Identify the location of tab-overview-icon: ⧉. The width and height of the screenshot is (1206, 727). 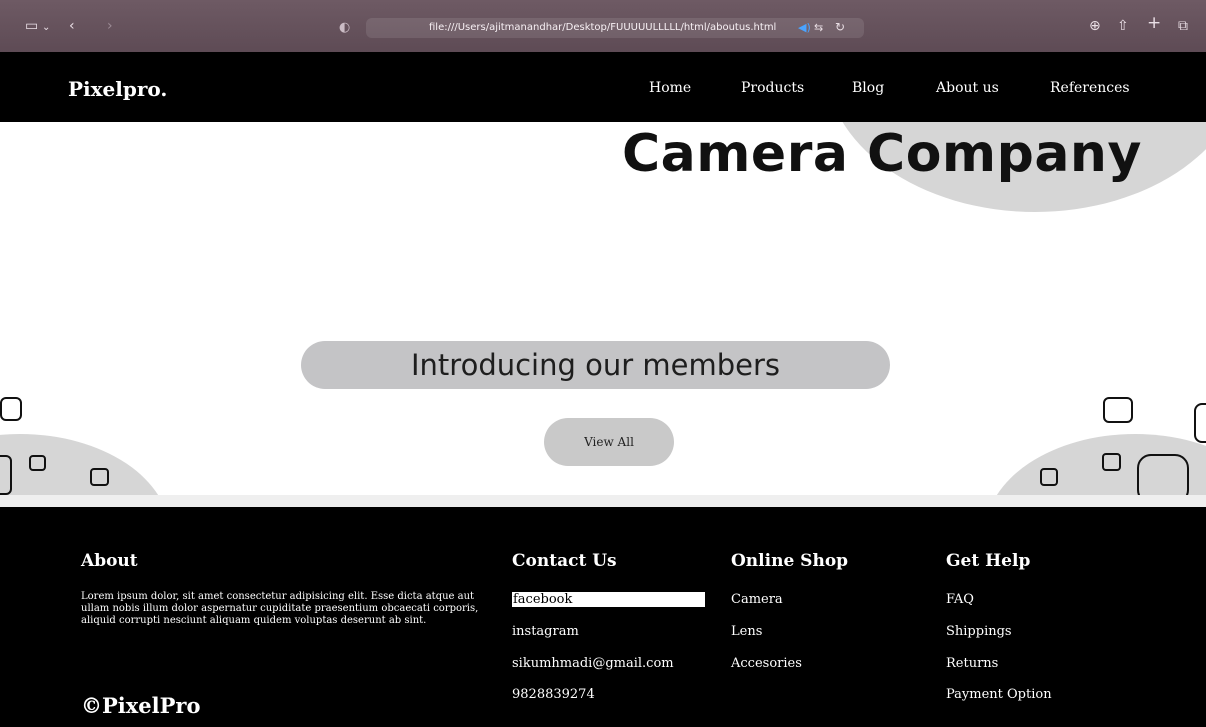
(1183, 26).